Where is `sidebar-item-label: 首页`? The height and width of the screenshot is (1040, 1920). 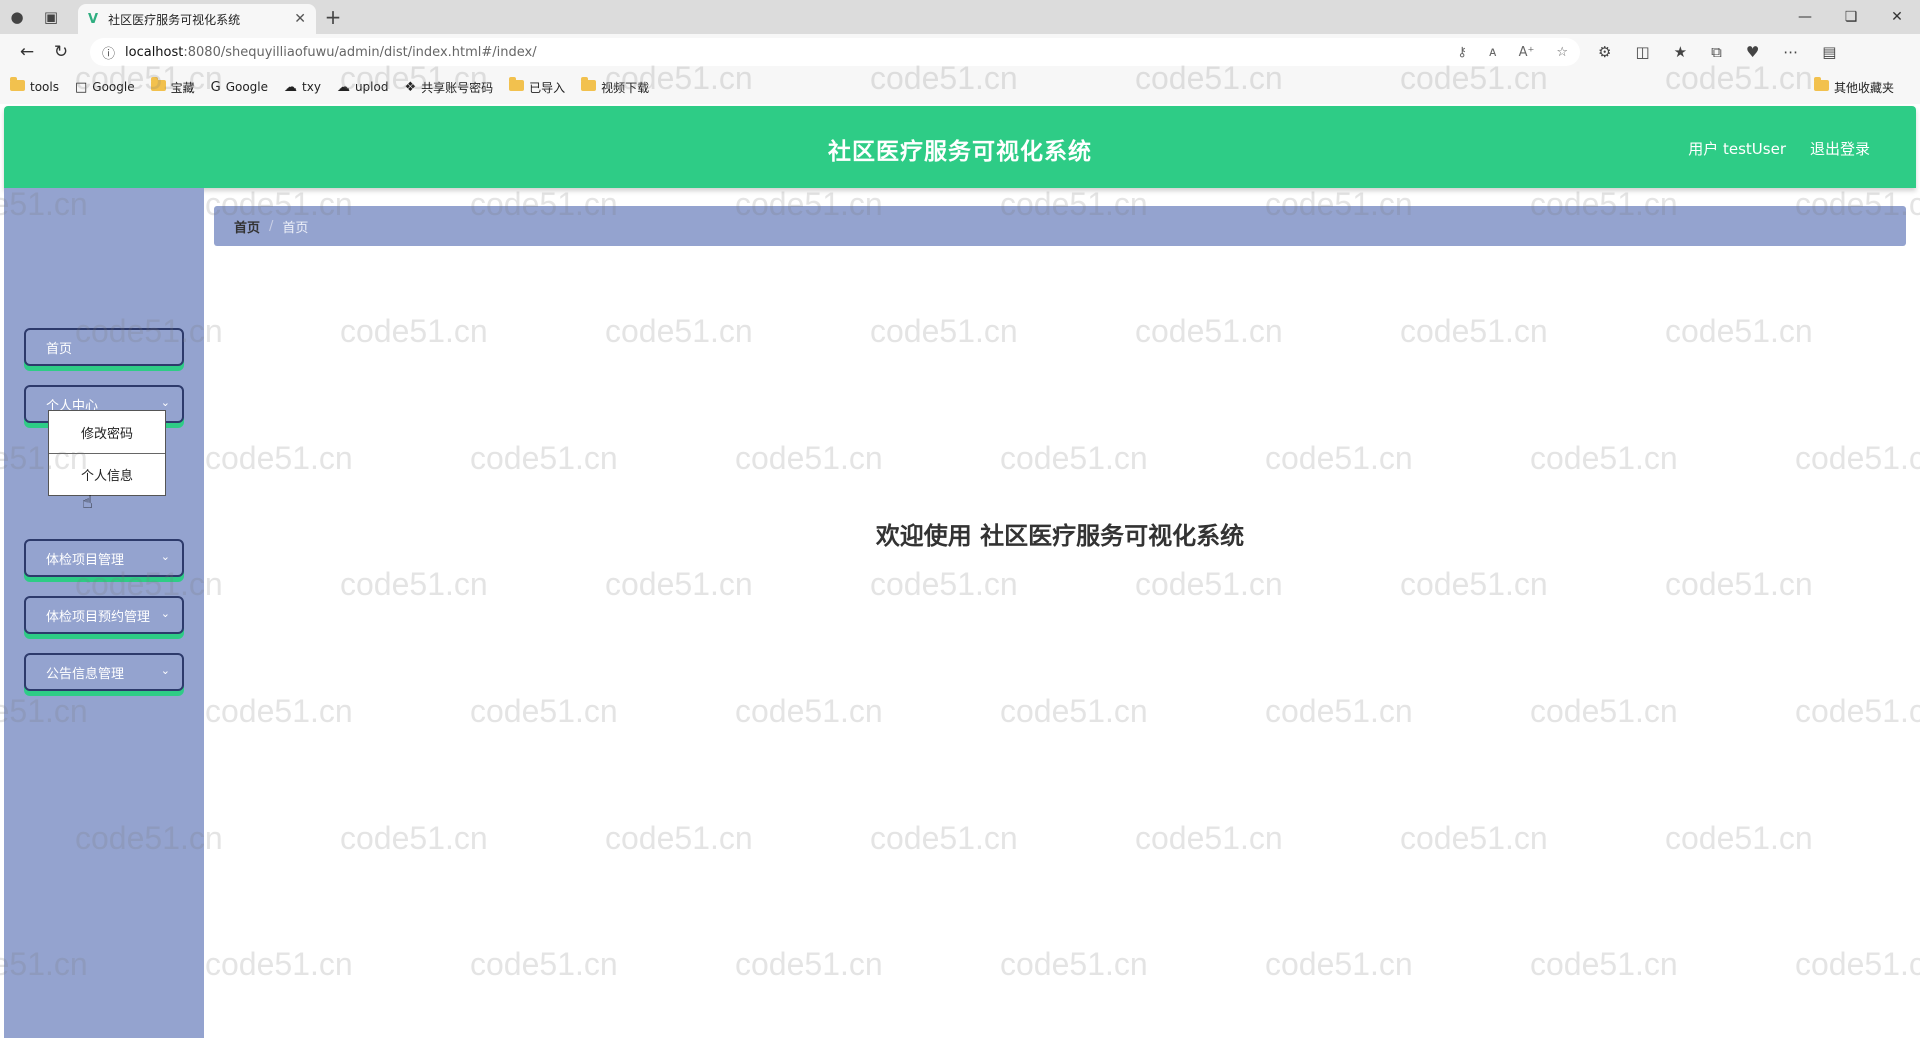
sidebar-item-label: 首页 is located at coordinates (59, 349).